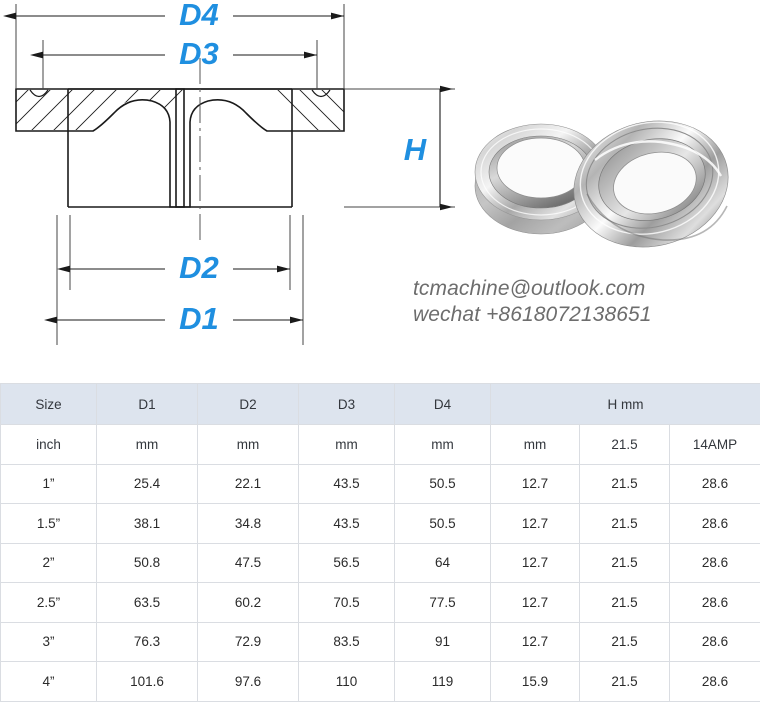 The width and height of the screenshot is (760, 702). I want to click on contact-wechat: wechat +8618072138651, so click(585, 315).